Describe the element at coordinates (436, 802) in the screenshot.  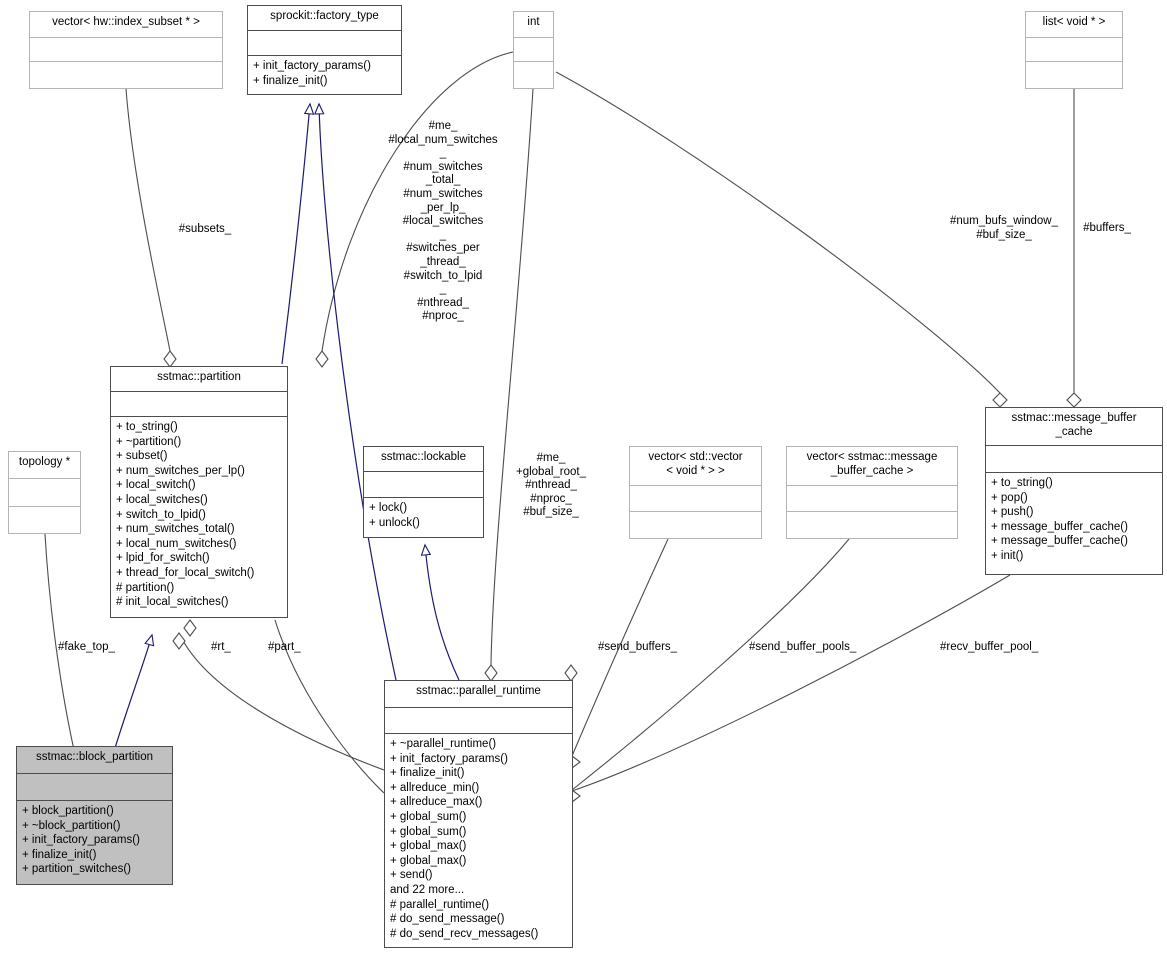
I see `operation-row: + allreduce_max()` at that location.